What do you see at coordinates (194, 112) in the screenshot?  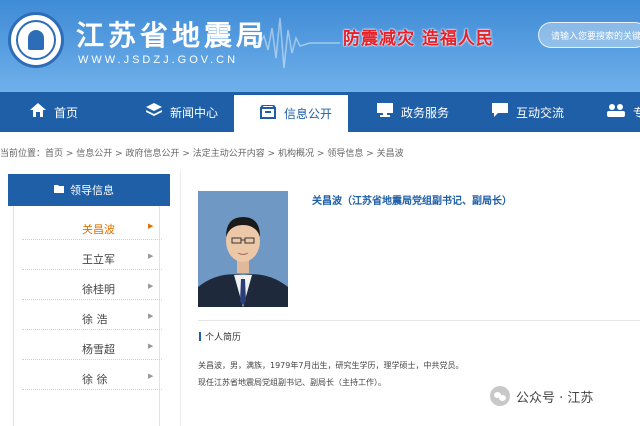 I see `nav-label: 新闻中心` at bounding box center [194, 112].